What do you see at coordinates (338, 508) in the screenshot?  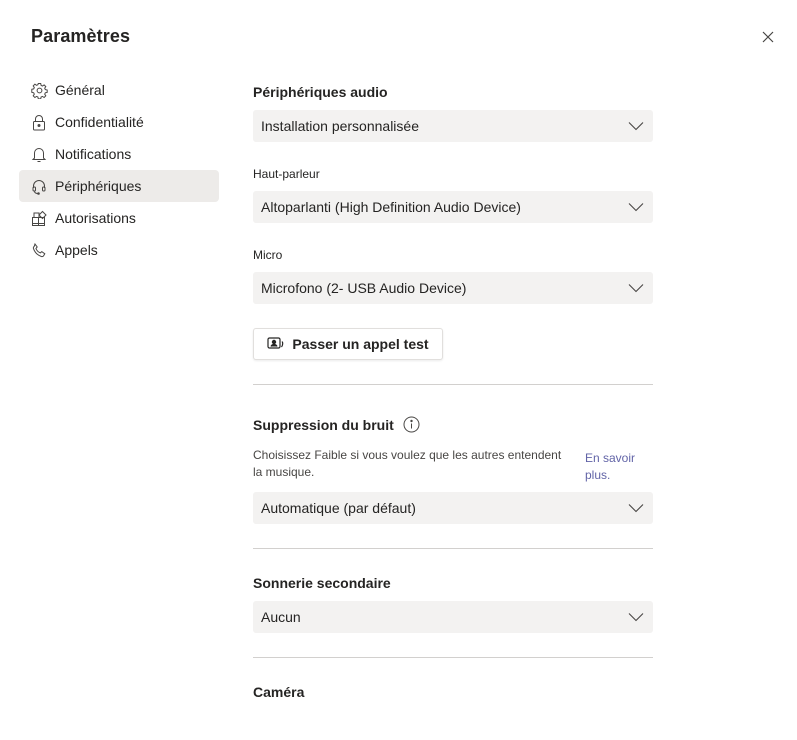 I see `noise-suppression-value: Automatique (par défaut)` at bounding box center [338, 508].